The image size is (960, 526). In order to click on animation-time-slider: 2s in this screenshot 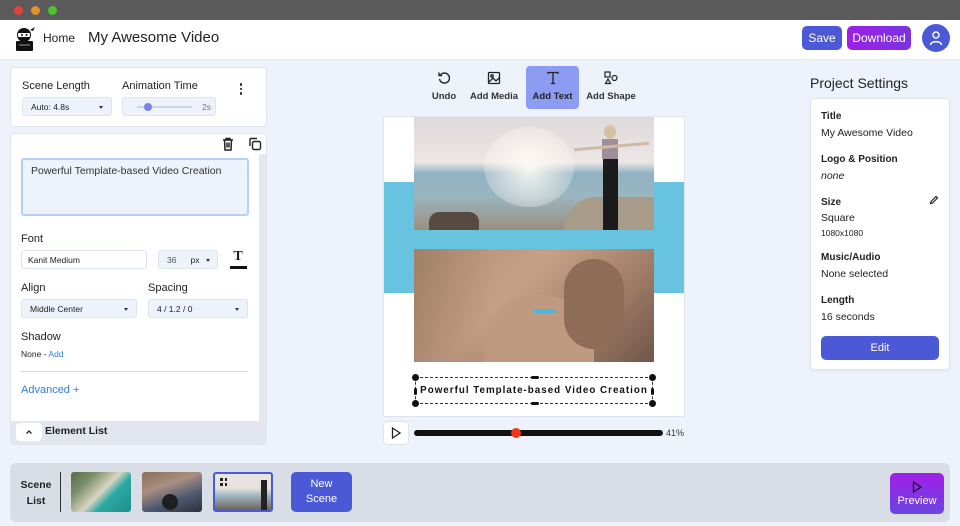, I will do `click(169, 106)`.